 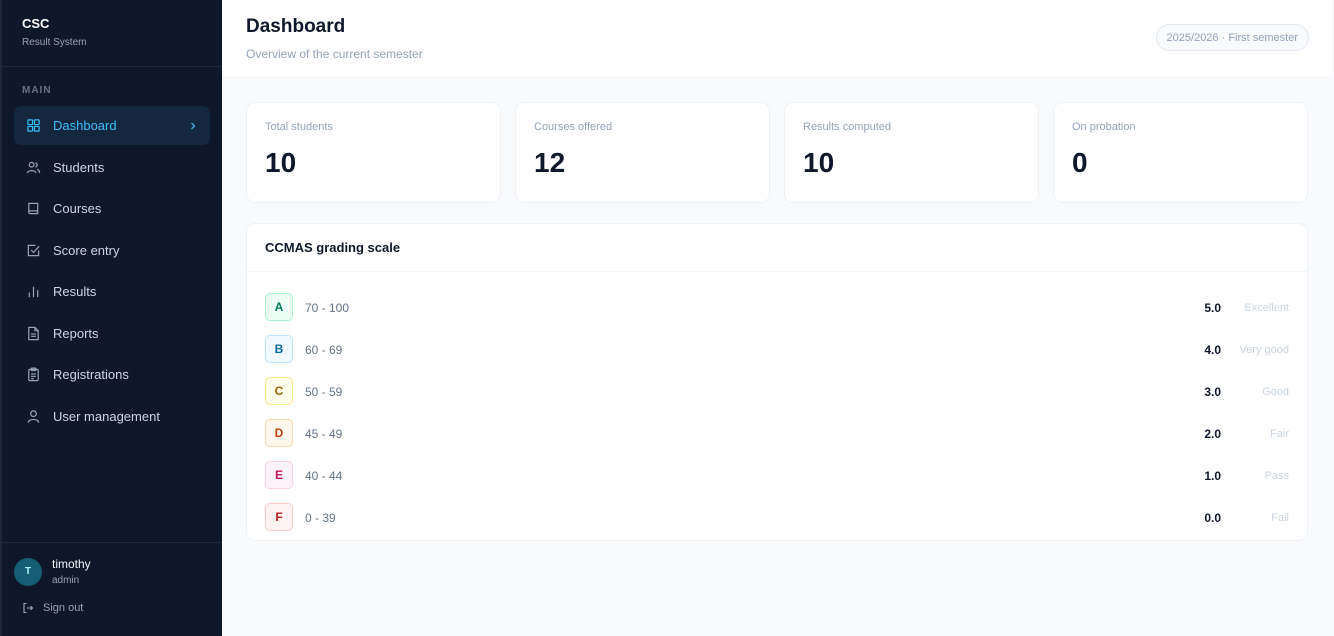 What do you see at coordinates (573, 127) in the screenshot?
I see `stat-label: Courses offered` at bounding box center [573, 127].